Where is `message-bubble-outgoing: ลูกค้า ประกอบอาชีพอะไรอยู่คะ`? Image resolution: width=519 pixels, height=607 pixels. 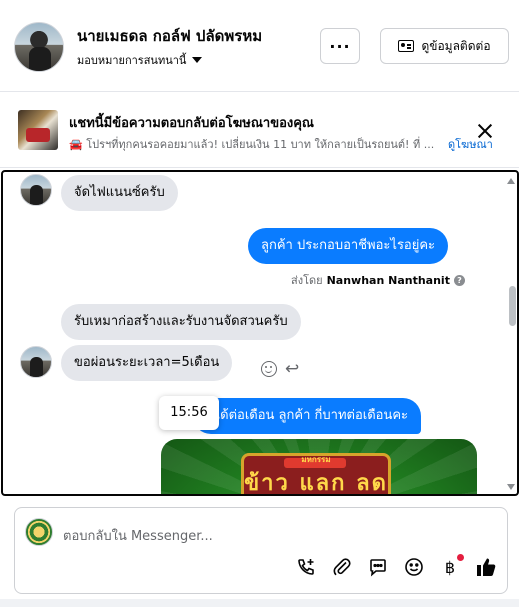 message-bubble-outgoing: ลูกค้า ประกอบอาชีพอะไรอยู่คะ is located at coordinates (348, 246).